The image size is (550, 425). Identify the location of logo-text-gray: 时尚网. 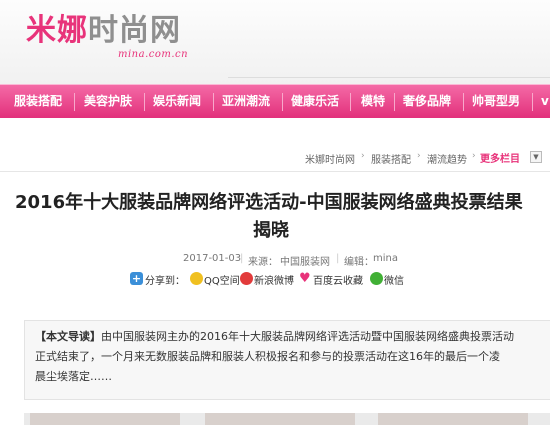
(134, 30).